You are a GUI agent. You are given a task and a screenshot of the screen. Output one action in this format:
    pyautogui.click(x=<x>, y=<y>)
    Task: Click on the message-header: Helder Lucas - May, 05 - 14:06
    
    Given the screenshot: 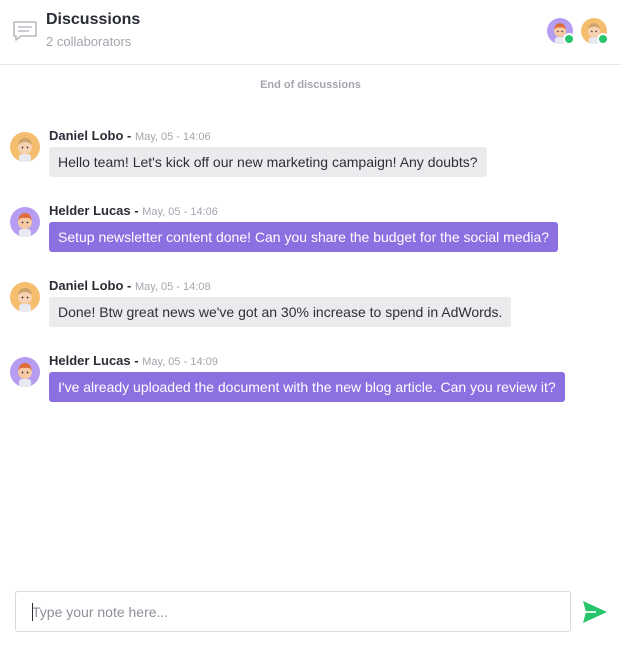 What is the action you would take?
    pyautogui.click(x=133, y=210)
    